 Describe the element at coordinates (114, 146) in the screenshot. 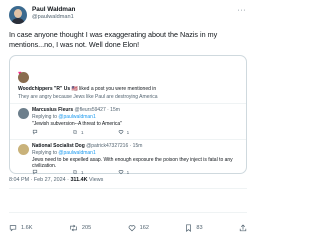

I see `reply-author-handle: @patrick47327216 · 15m` at that location.